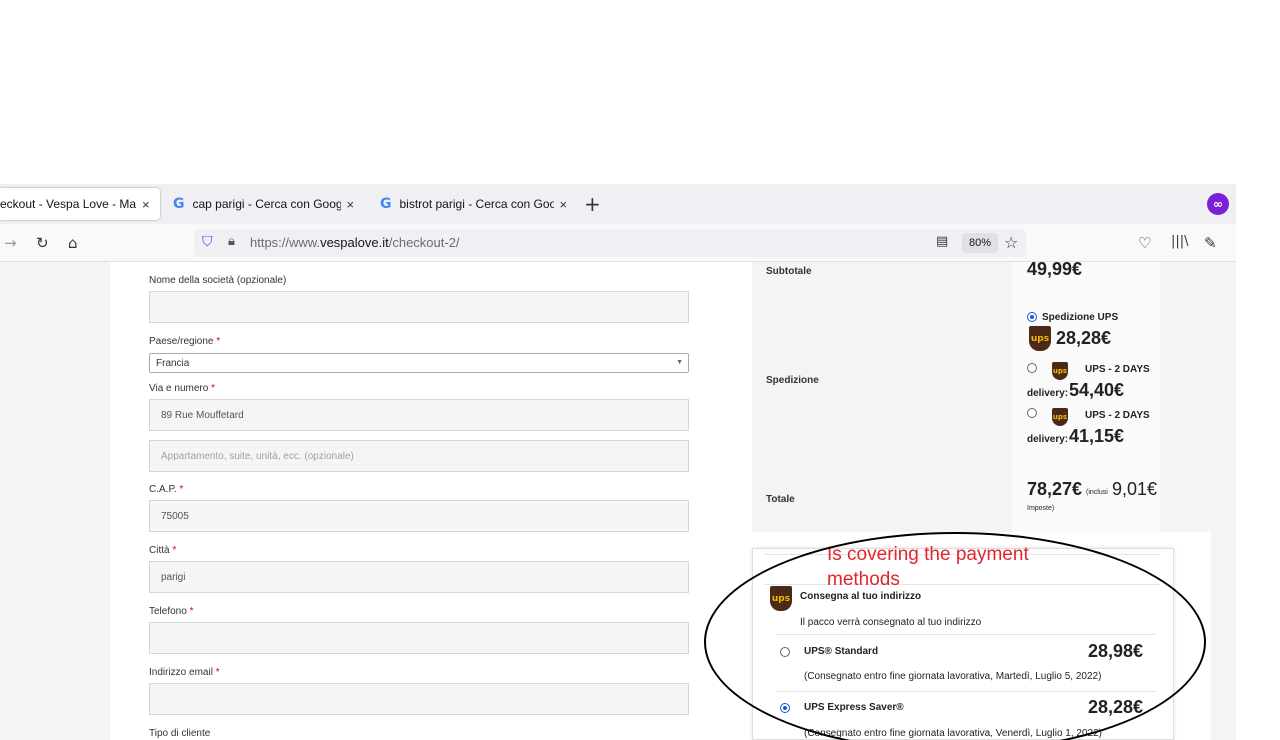 Image resolution: width=1280 pixels, height=740 pixels. I want to click on shipping-option-name: Spedizione UPS, so click(1080, 317).